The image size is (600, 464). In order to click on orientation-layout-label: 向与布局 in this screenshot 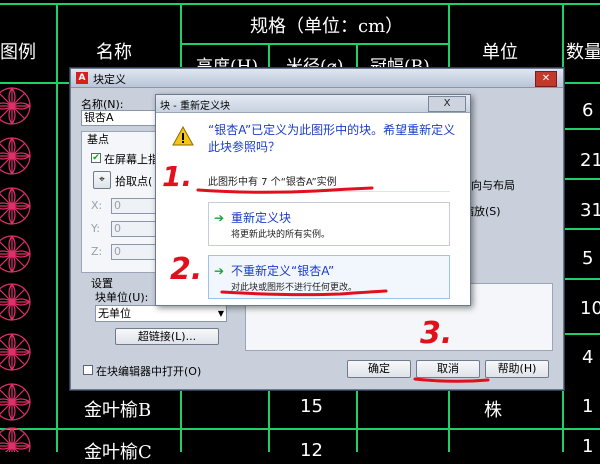, I will do `click(493, 185)`.